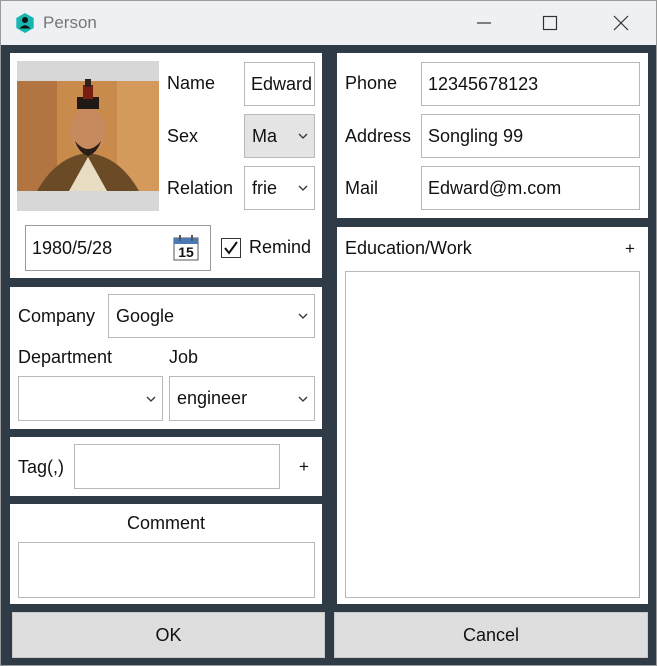  Describe the element at coordinates (41, 467) in the screenshot. I see `tag-label: Tag(,)` at that location.